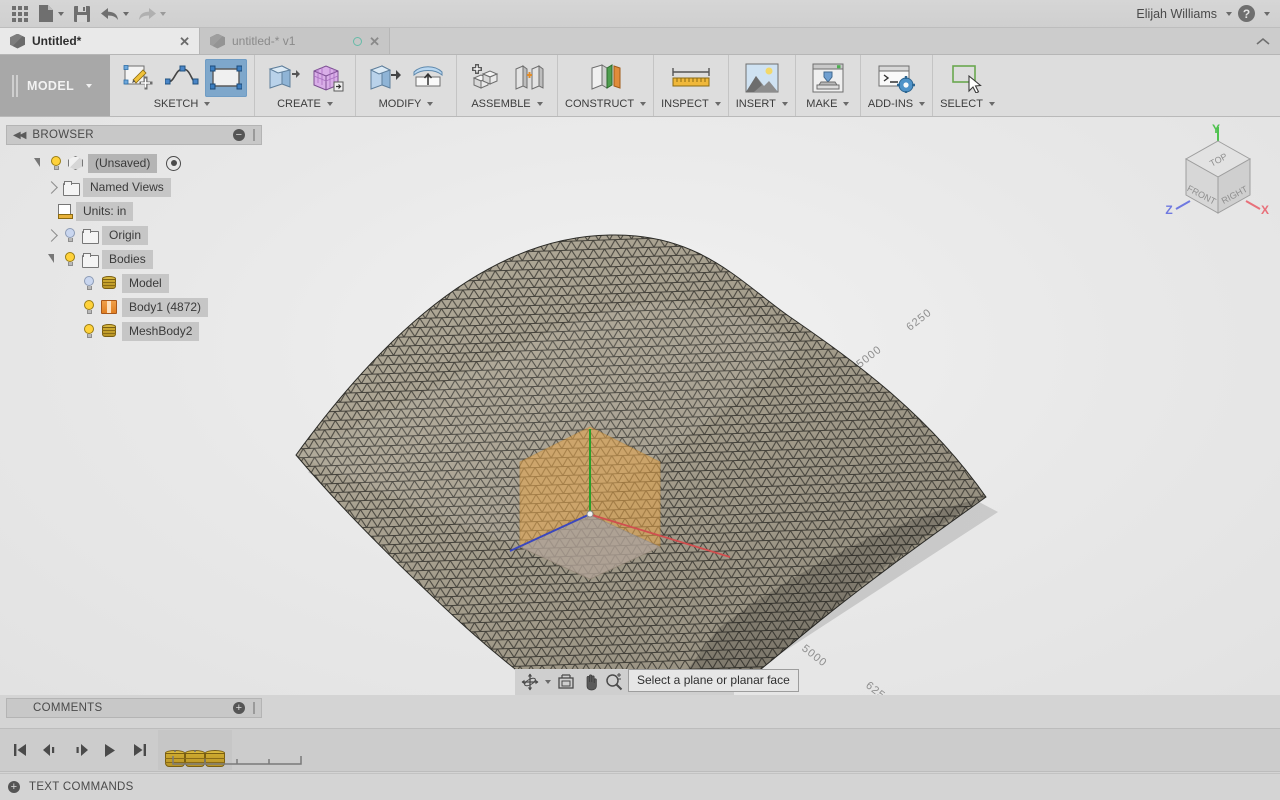 The image size is (1280, 800). Describe the element at coordinates (134, 307) in the screenshot. I see `tree-item-body1: Body1 (4872)` at that location.